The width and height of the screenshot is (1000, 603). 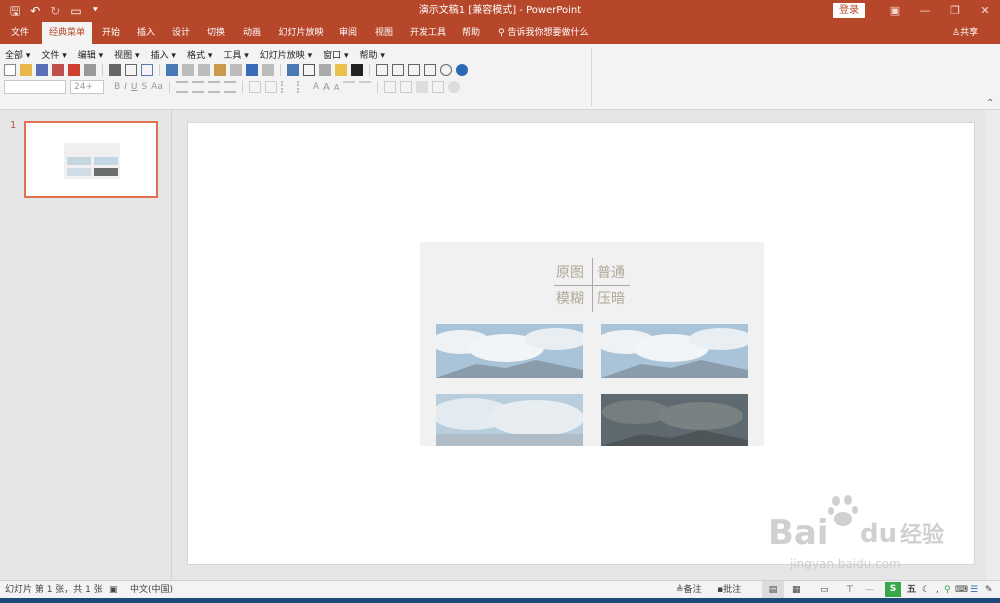 I want to click on normal-view-icon: ▤, so click(x=773, y=590).